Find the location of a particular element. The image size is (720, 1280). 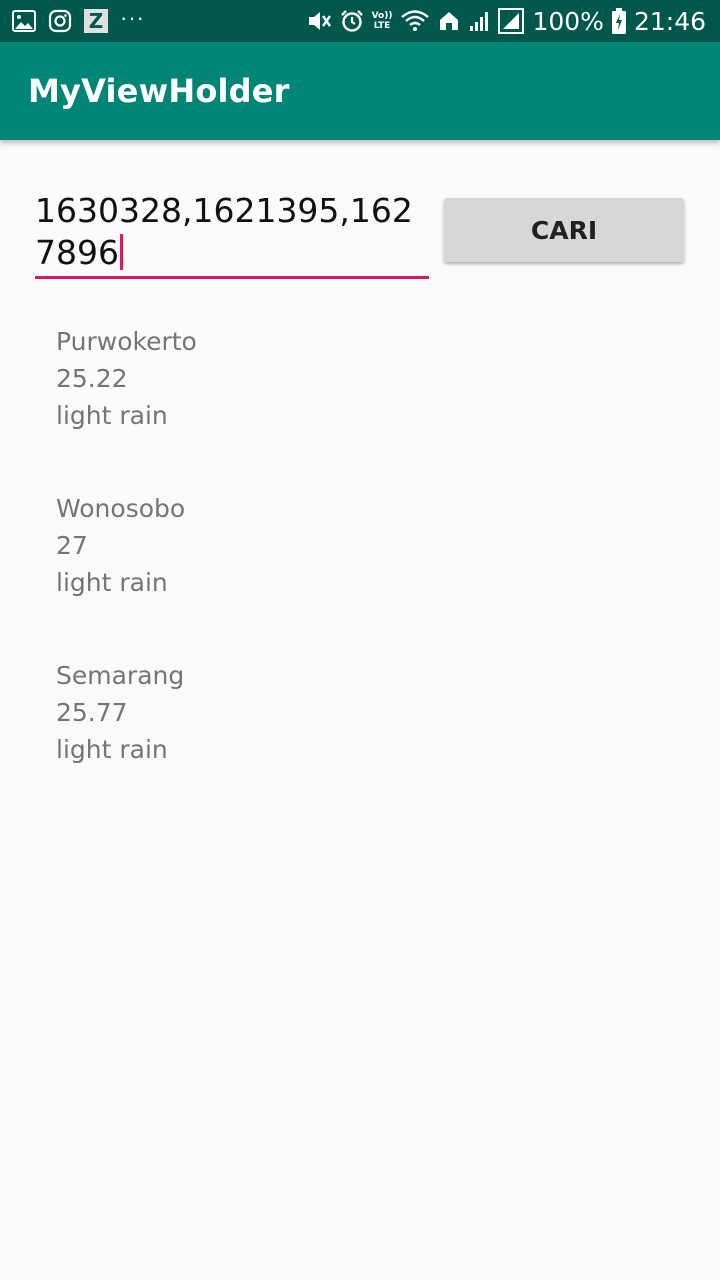

status-bar-left: Z ··· is located at coordinates (84, 19).